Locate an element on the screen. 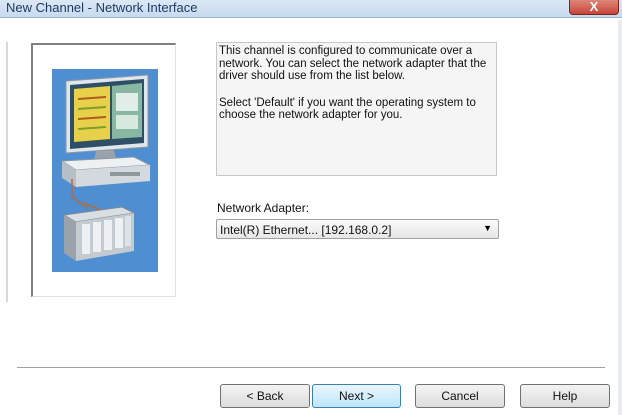 The height and width of the screenshot is (415, 622). window-edge is located at coordinates (620, 217).